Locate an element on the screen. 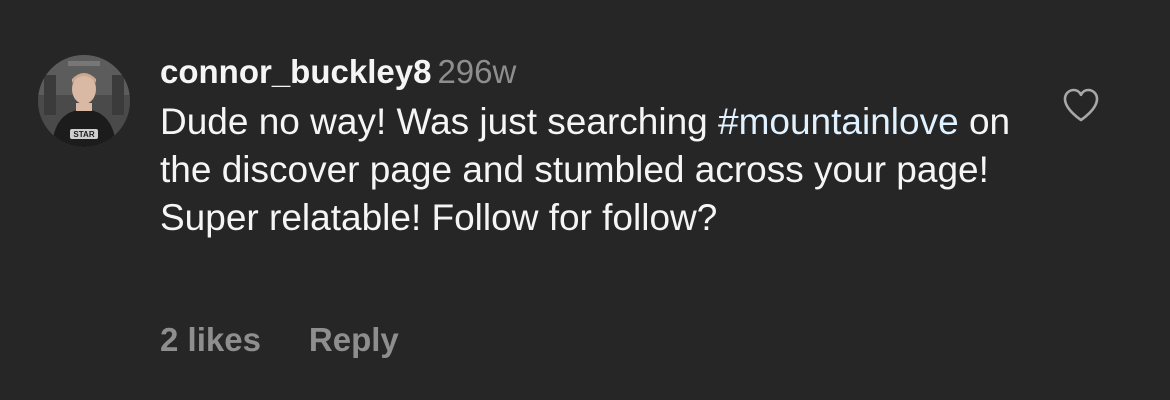  reply-button: Reply is located at coordinates (354, 340).